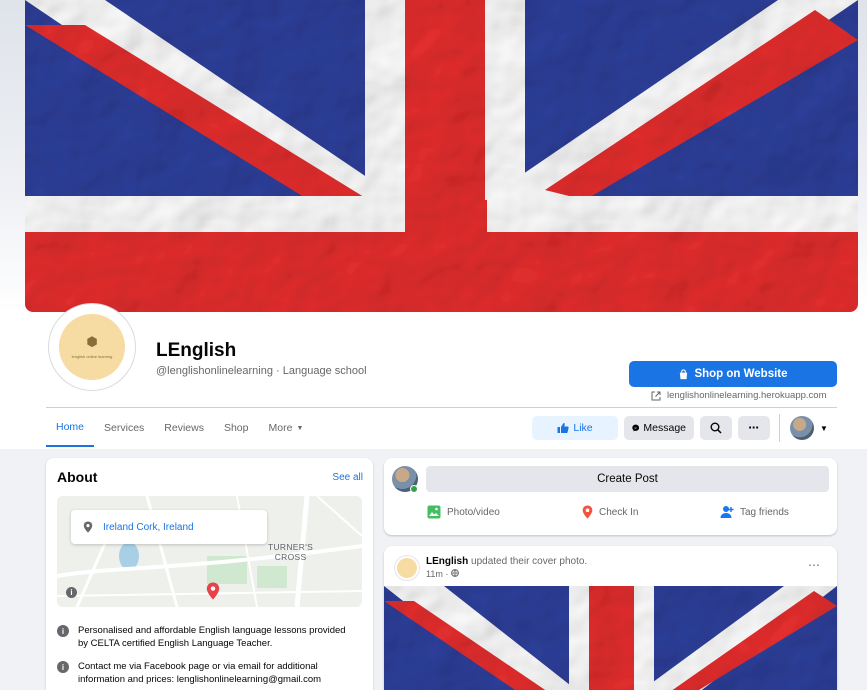 The height and width of the screenshot is (690, 867). What do you see at coordinates (454, 573) in the screenshot?
I see `globe-icon` at bounding box center [454, 573].